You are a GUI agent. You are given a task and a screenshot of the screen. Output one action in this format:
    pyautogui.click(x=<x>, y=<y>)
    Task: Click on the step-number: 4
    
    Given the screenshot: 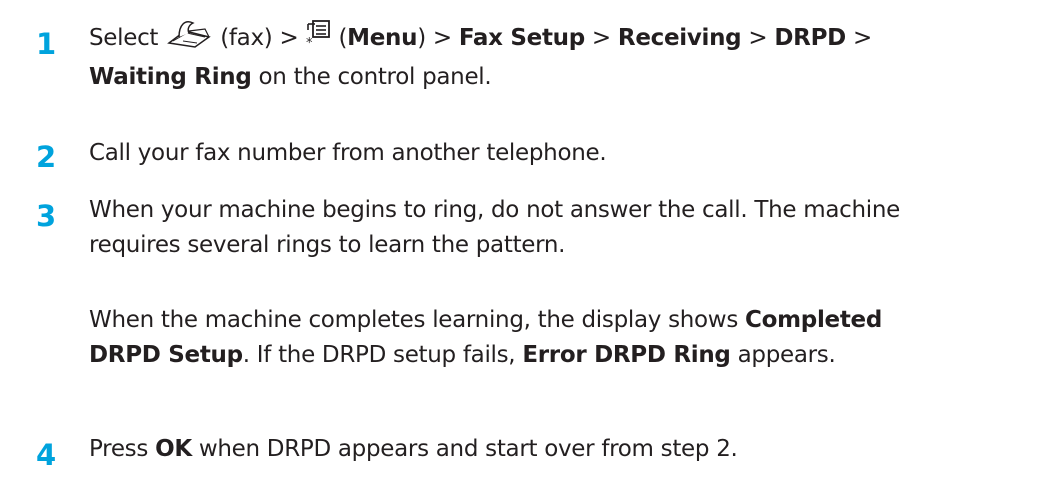 What is the action you would take?
    pyautogui.click(x=46, y=455)
    